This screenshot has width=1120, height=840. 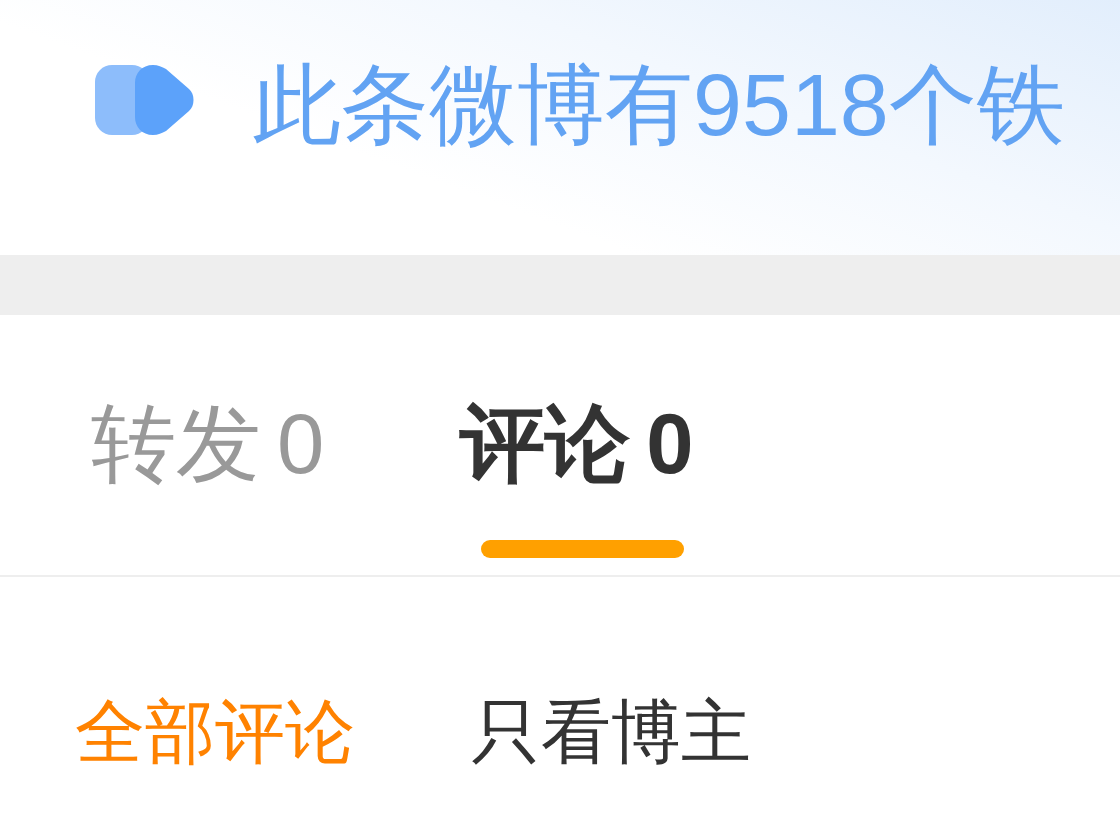 I want to click on play-badge-icon, so click(x=145, y=100).